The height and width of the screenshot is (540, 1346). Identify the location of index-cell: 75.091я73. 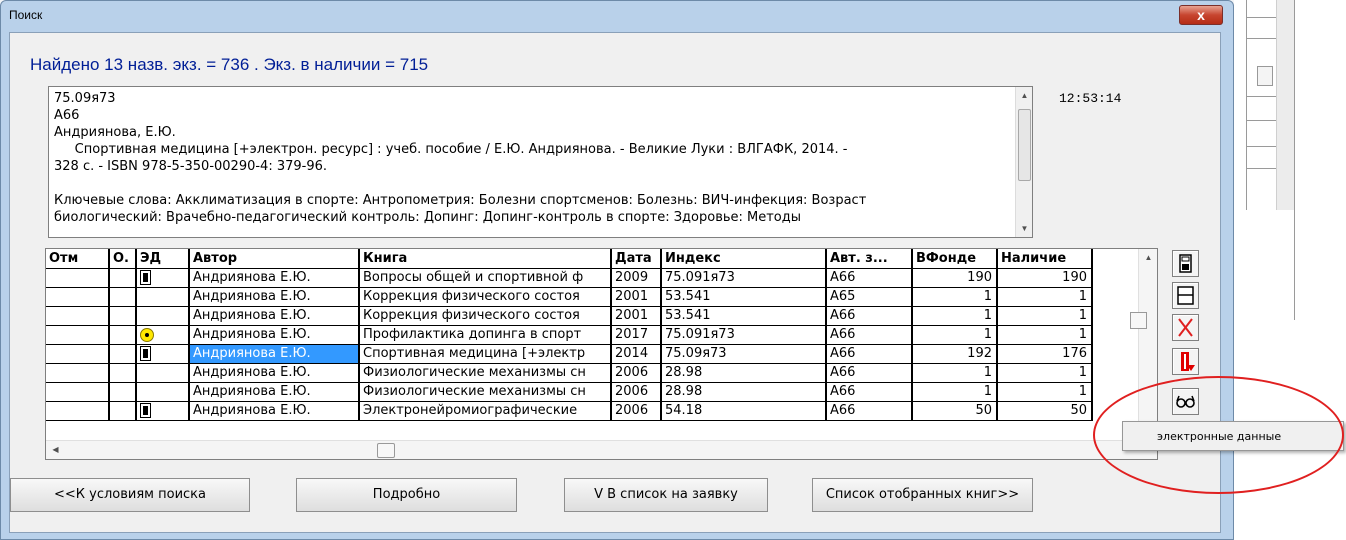
(744, 278).